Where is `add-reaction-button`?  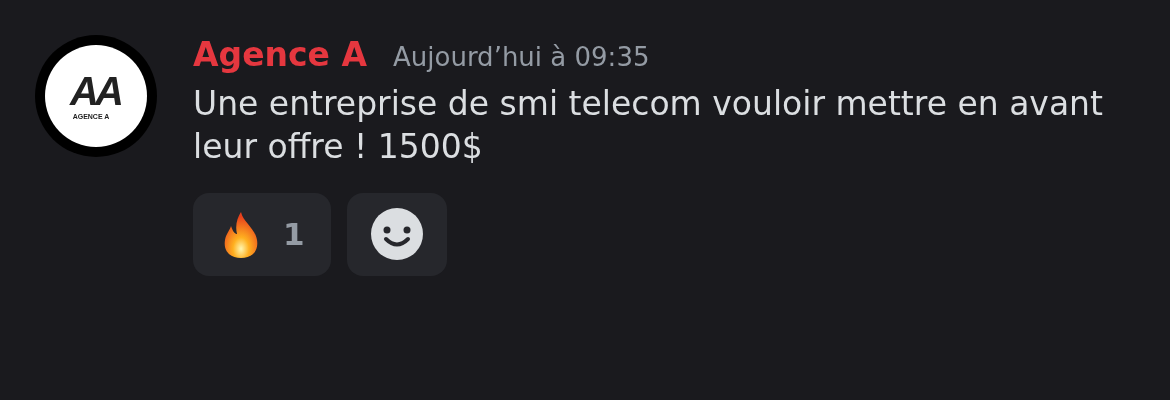
add-reaction-button is located at coordinates (396, 234).